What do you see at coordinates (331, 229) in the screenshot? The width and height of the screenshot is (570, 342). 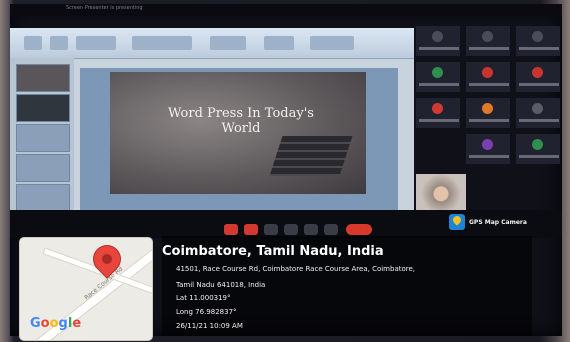 I see `more-options-button` at bounding box center [331, 229].